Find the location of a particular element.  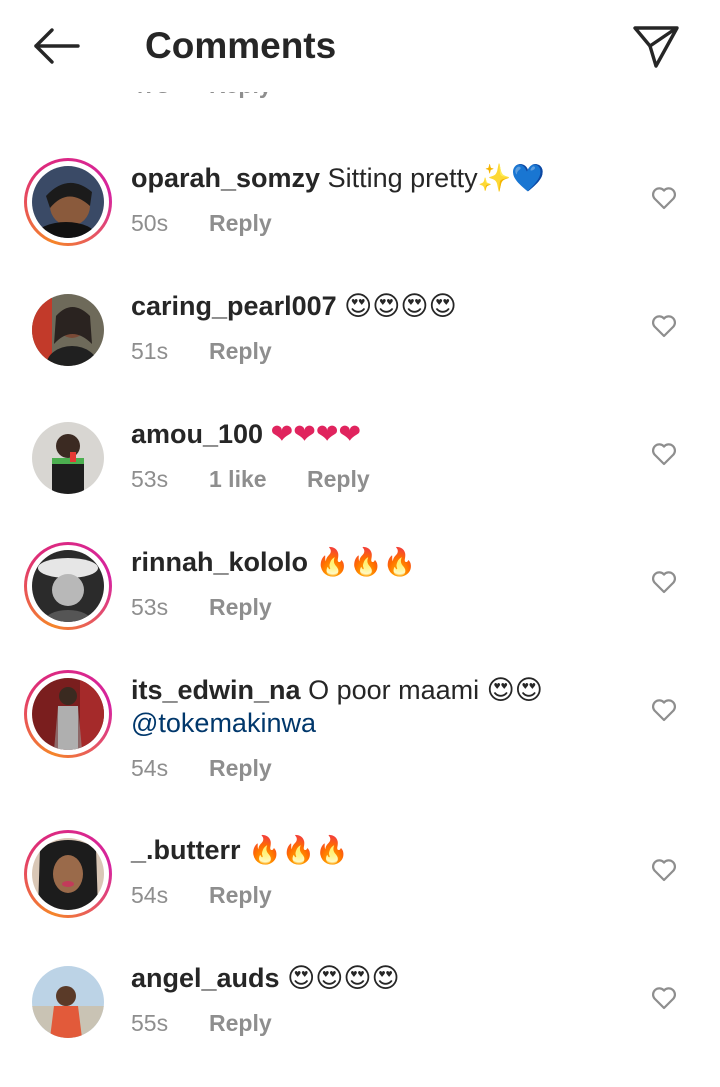

comment-text-line: caring_pearl007 😍😍😍😍 is located at coordinates (294, 306).